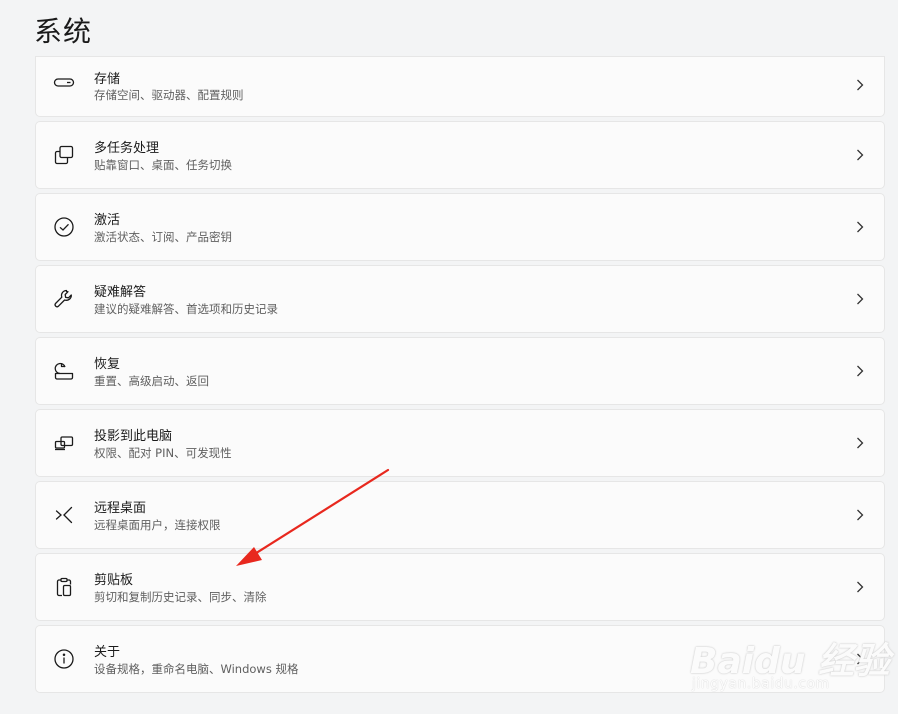 The image size is (898, 714). Describe the element at coordinates (64, 659) in the screenshot. I see `info-icon` at that location.